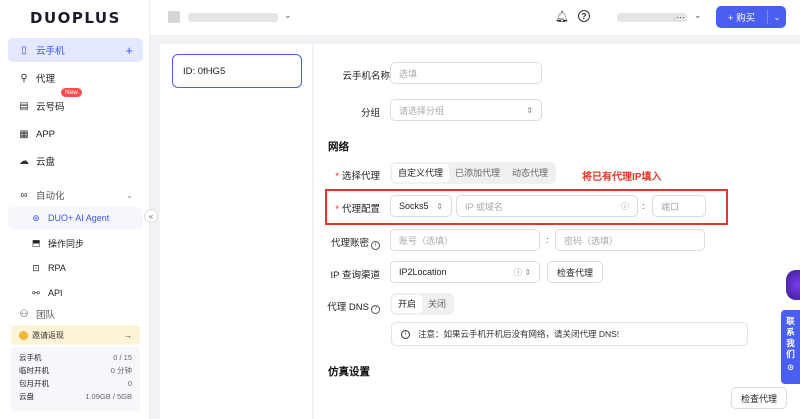  What do you see at coordinates (562, 16) in the screenshot?
I see `bell-icon: 🔔︎` at bounding box center [562, 16].